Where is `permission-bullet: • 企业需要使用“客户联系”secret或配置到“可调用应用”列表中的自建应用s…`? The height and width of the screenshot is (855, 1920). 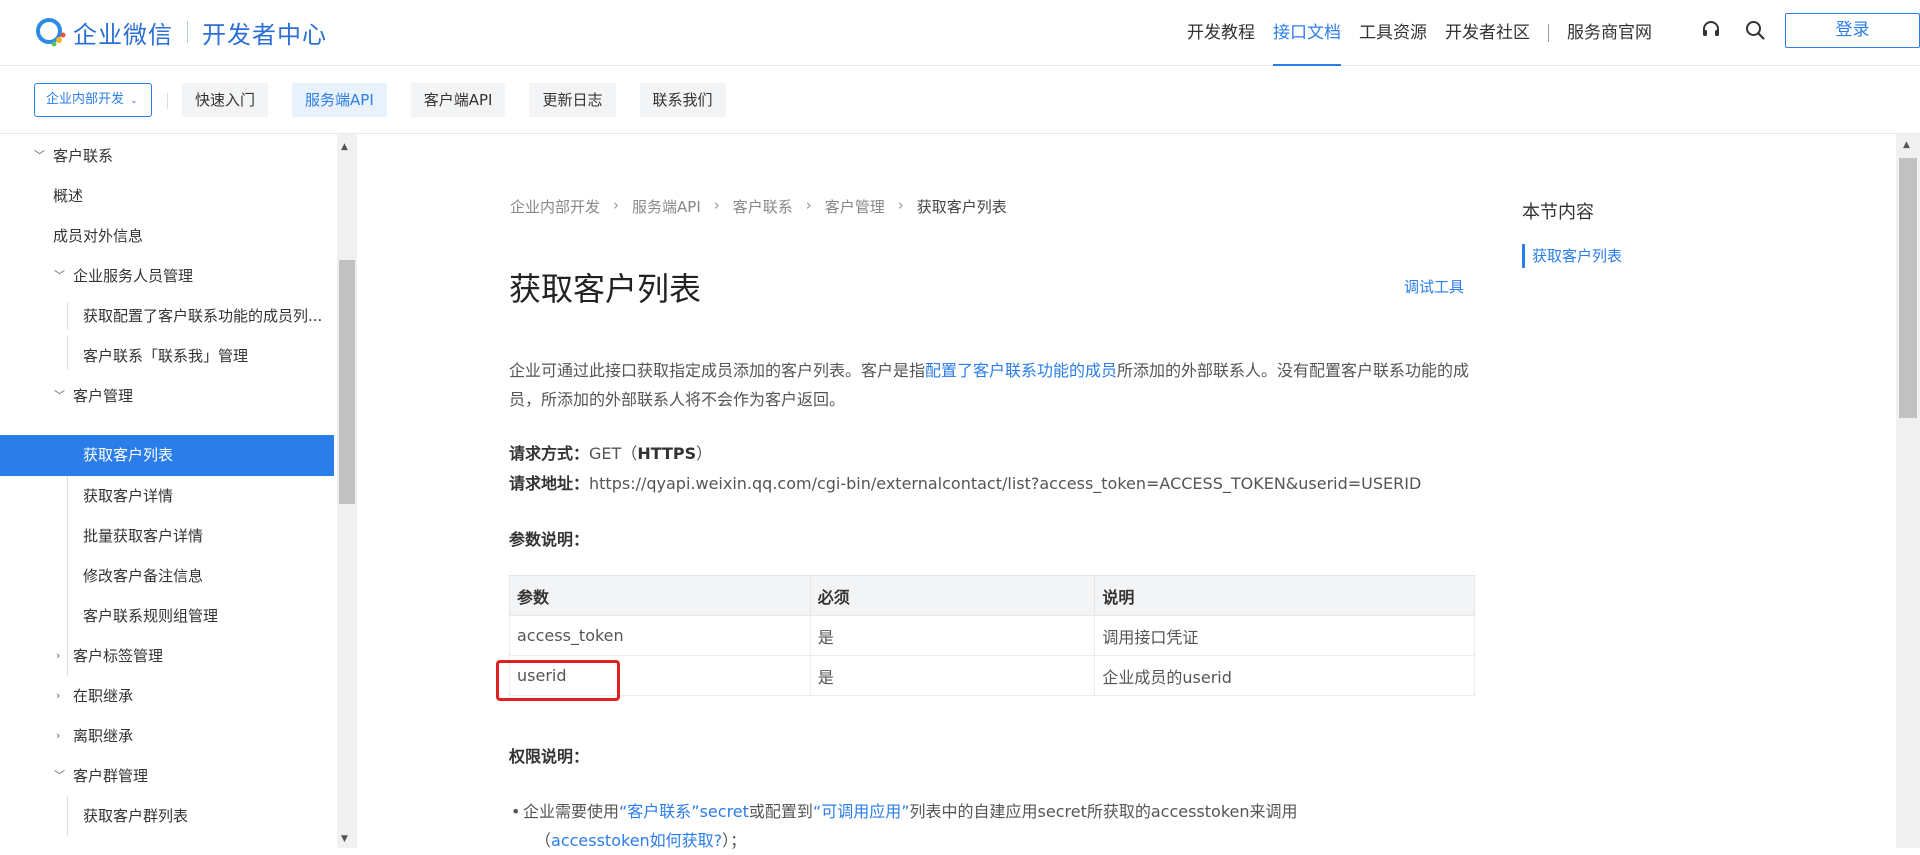 permission-bullet: • 企业需要使用“客户联系”secret或配置到“可调用应用”列表中的自建应用s… is located at coordinates (967, 826).